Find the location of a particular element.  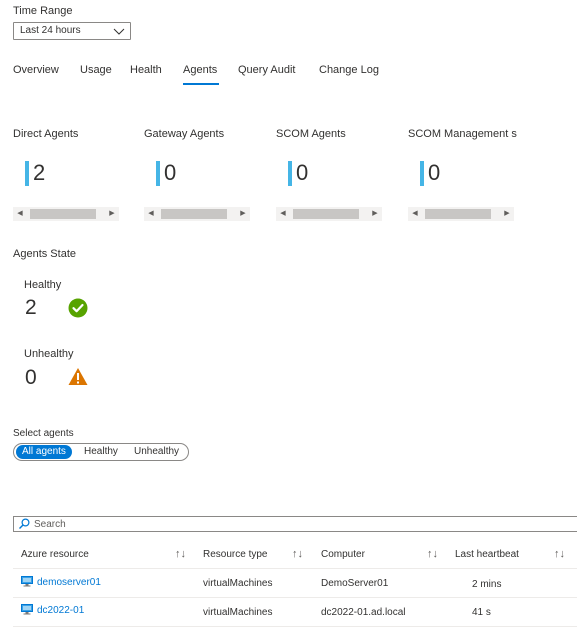

search-input: Search is located at coordinates (295, 524).